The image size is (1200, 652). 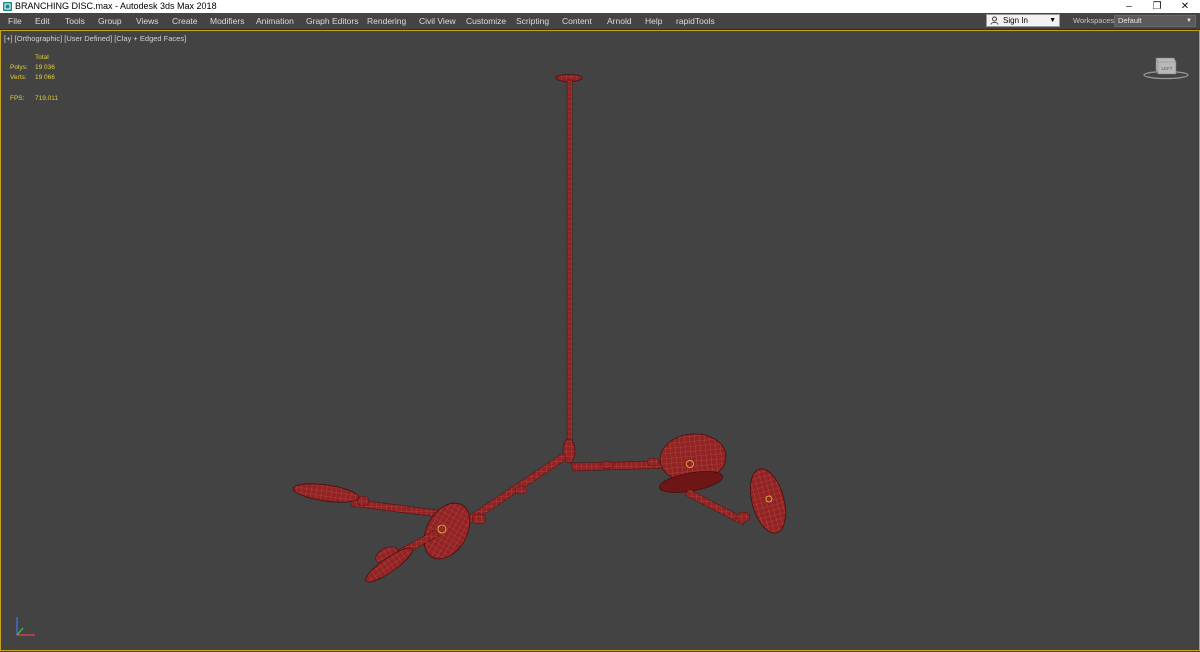 What do you see at coordinates (386, 21) in the screenshot?
I see `menu-rendering: Rendering` at bounding box center [386, 21].